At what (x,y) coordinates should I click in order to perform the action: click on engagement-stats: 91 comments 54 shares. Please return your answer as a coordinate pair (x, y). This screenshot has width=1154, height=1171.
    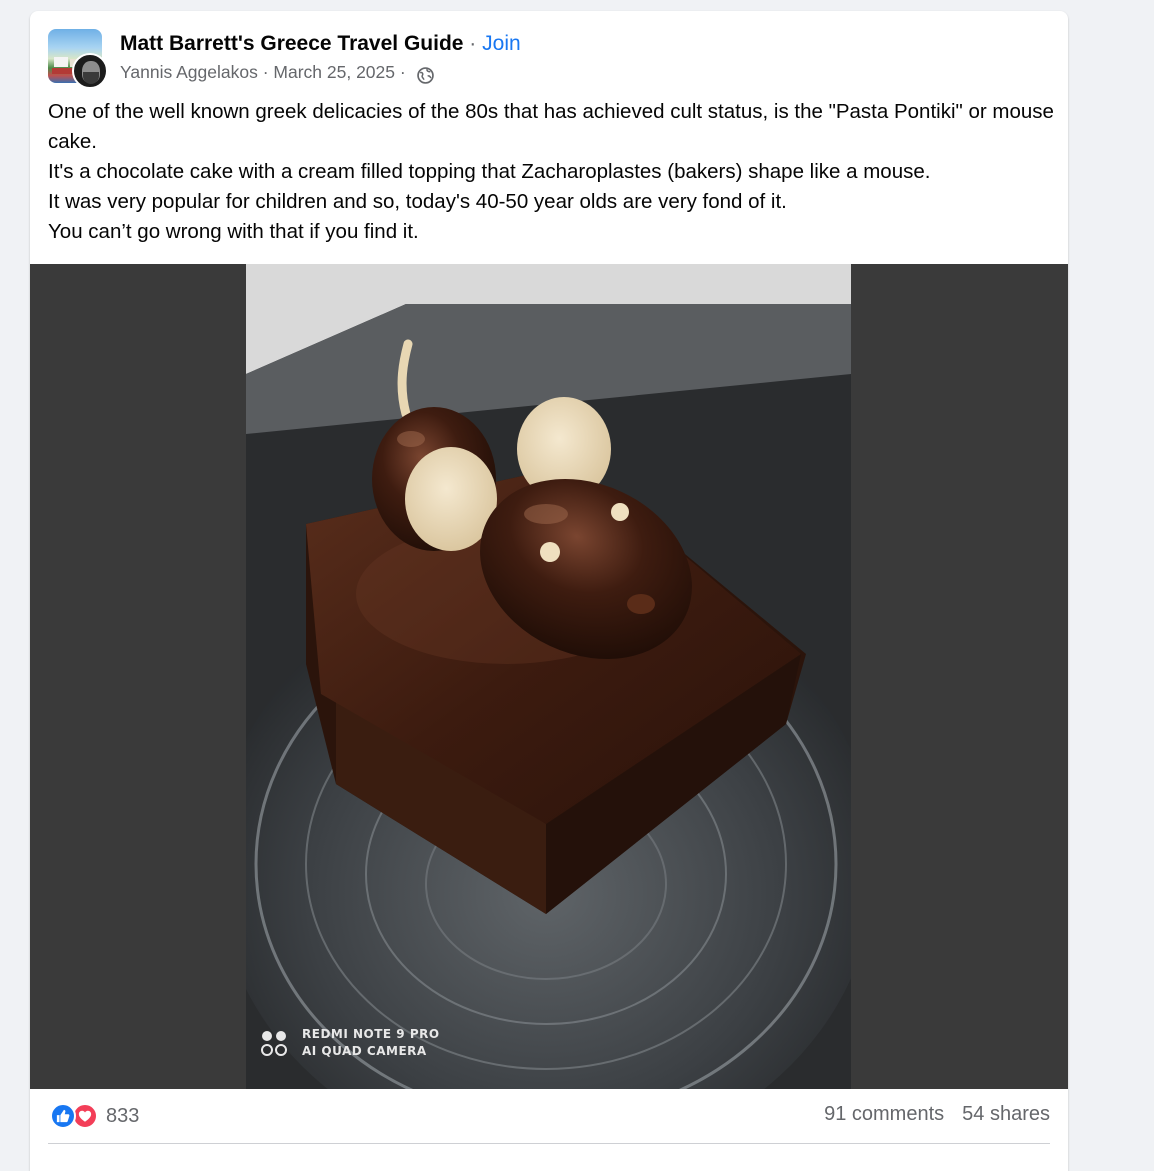
    Looking at the image, I should click on (937, 1114).